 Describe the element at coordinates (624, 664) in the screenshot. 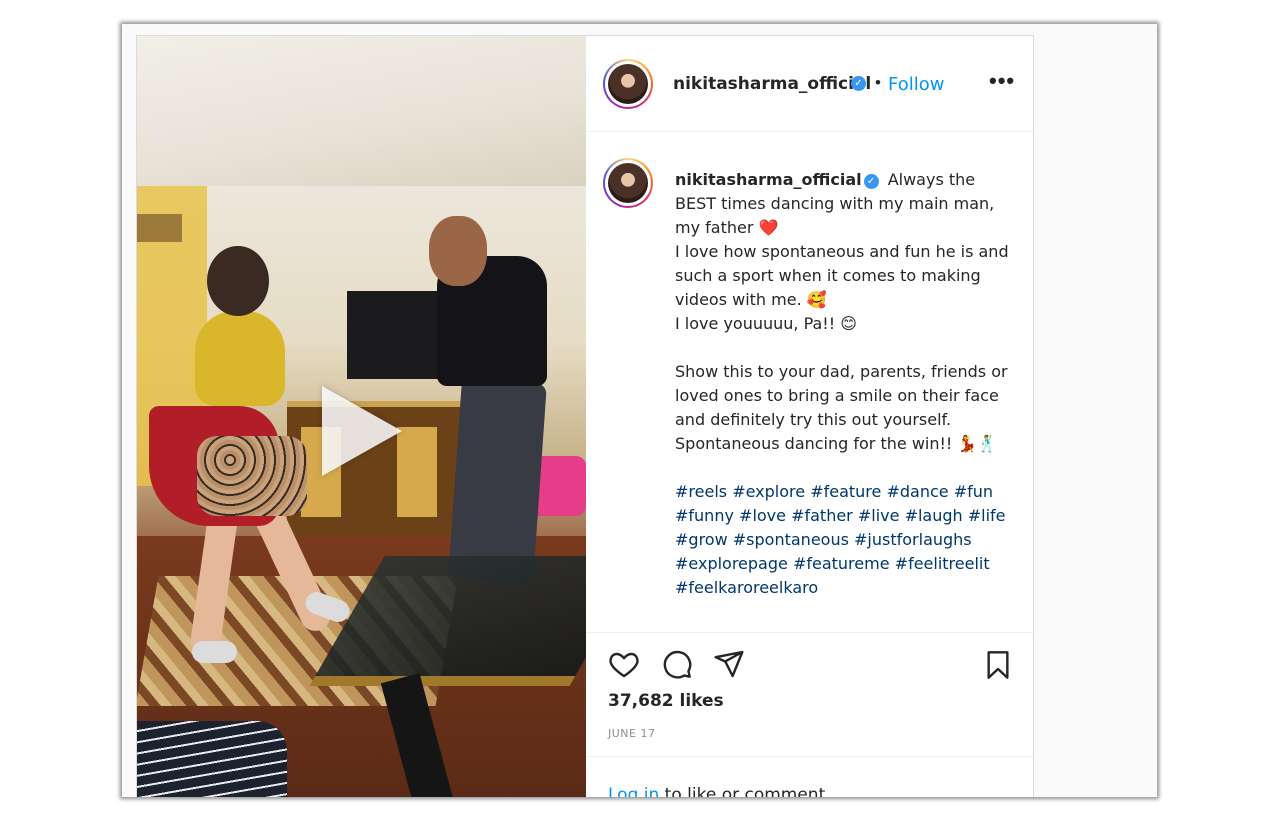

I see `heart-icon` at that location.